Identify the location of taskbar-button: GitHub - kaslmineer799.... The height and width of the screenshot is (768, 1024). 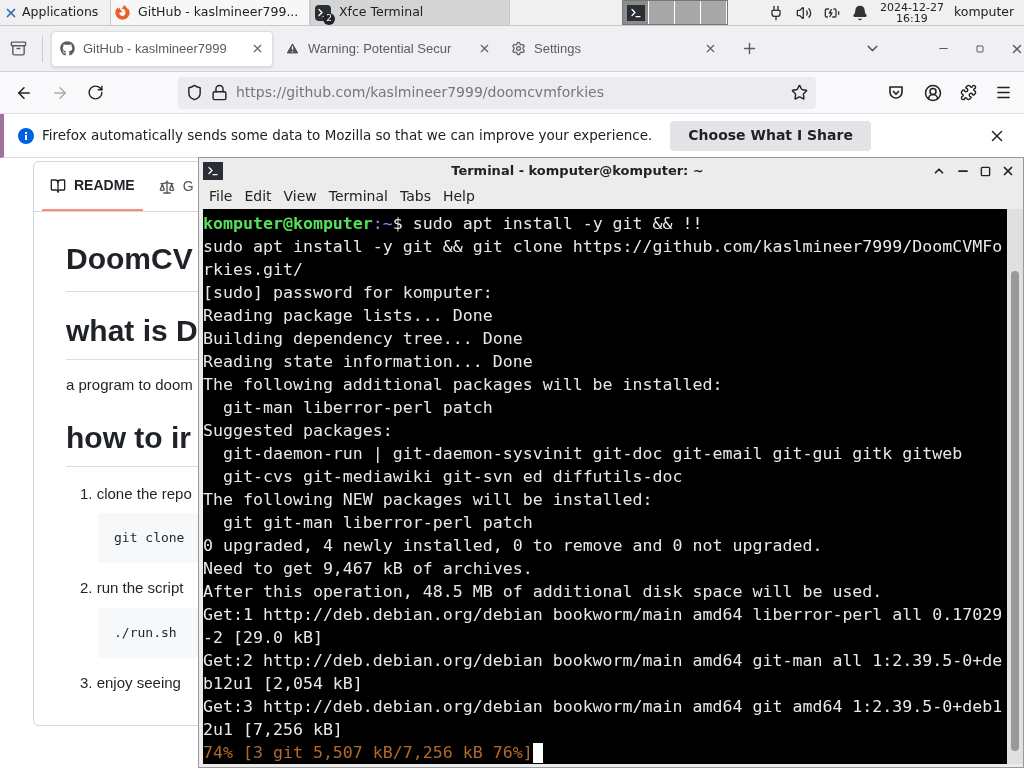
(210, 12).